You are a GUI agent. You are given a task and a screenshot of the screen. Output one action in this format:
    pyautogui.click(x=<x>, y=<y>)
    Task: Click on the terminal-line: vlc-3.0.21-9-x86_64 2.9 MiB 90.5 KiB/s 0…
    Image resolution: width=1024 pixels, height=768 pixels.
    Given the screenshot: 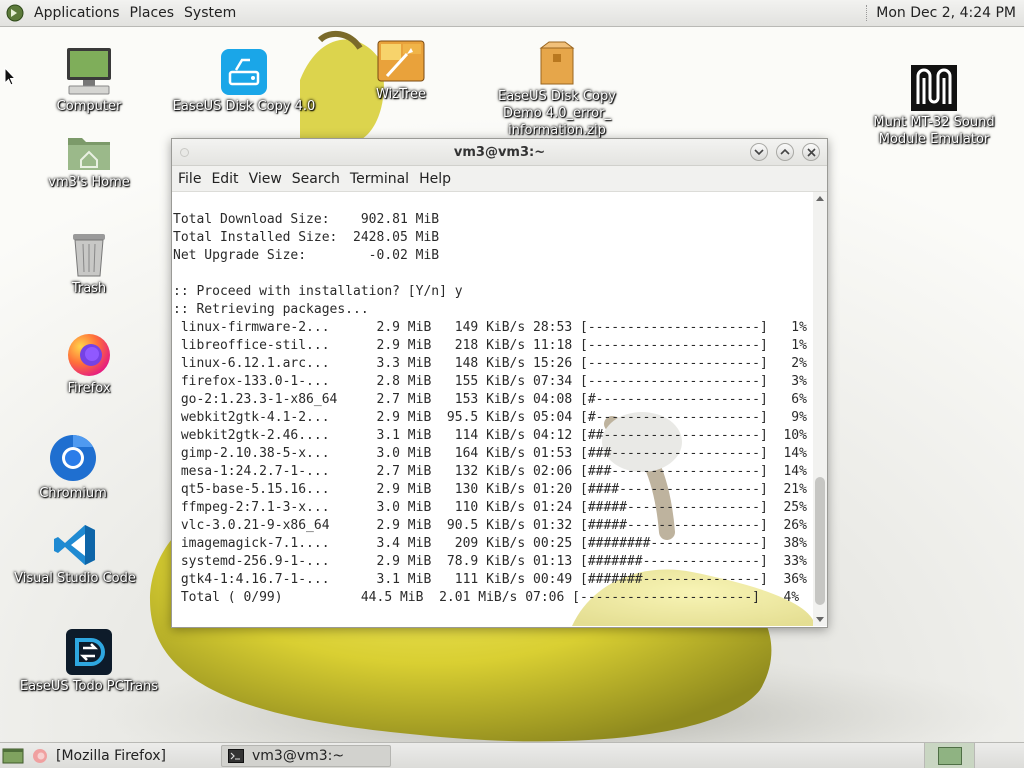 What is the action you would take?
    pyautogui.click(x=490, y=525)
    